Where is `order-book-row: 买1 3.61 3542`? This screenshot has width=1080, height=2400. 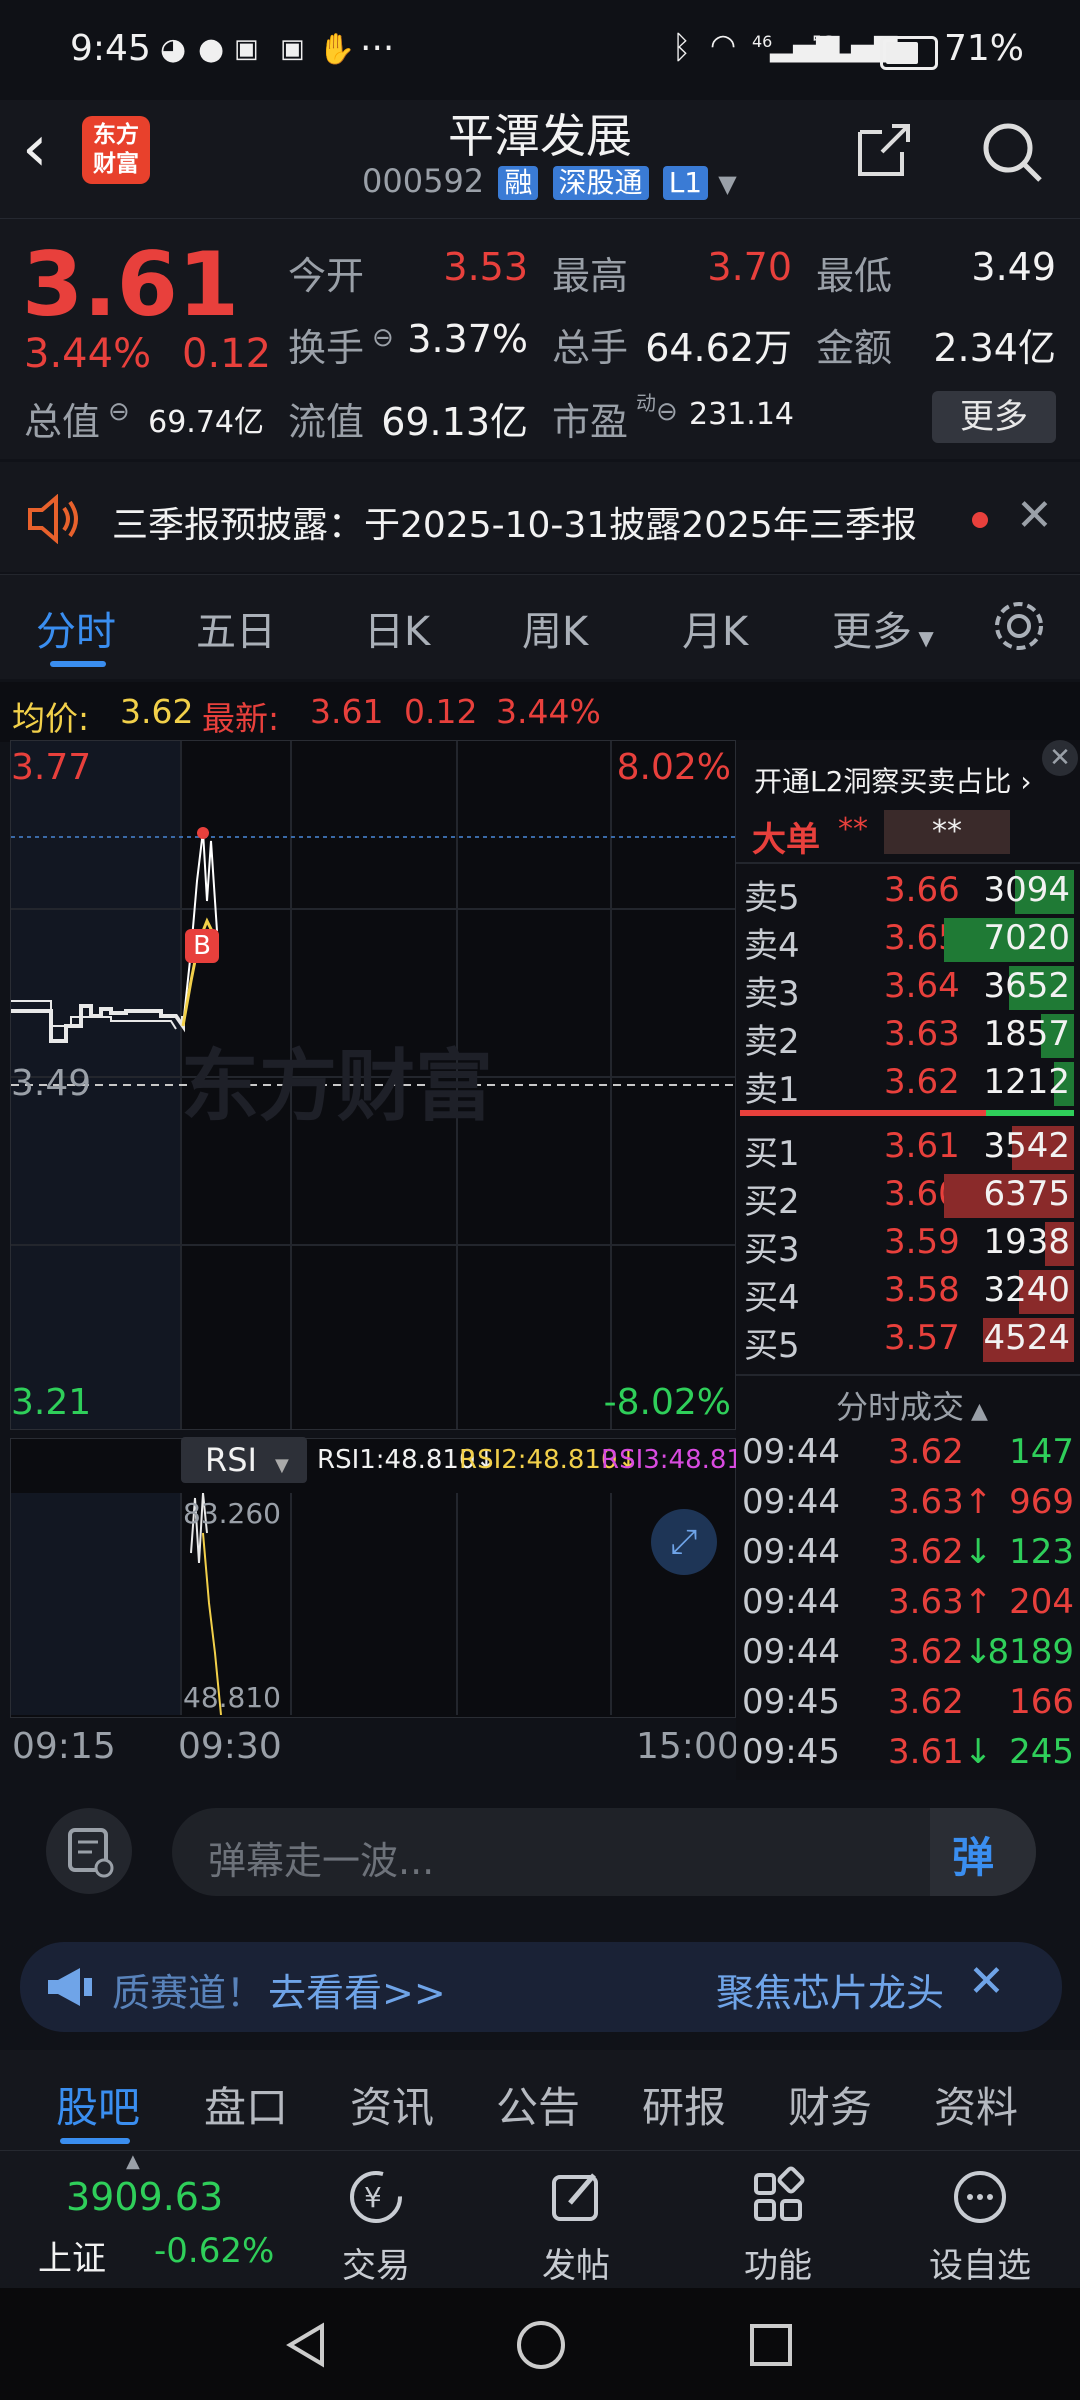
order-book-row: 买1 3.61 3542 is located at coordinates (909, 1150).